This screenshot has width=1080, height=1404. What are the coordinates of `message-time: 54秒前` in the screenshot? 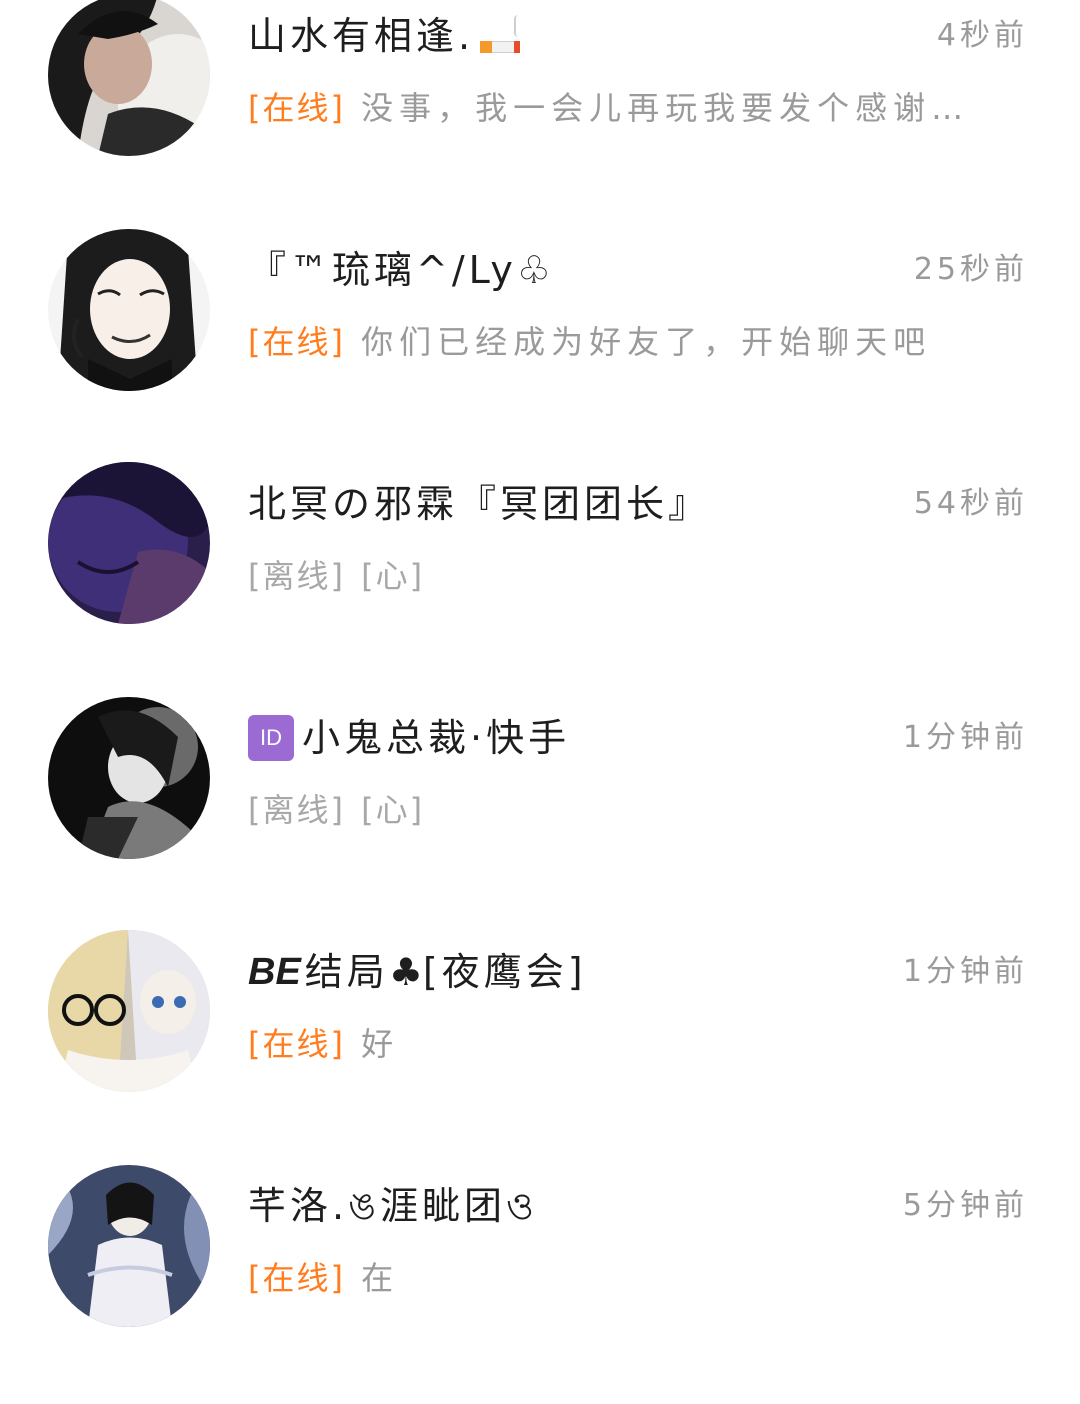 It's located at (970, 503).